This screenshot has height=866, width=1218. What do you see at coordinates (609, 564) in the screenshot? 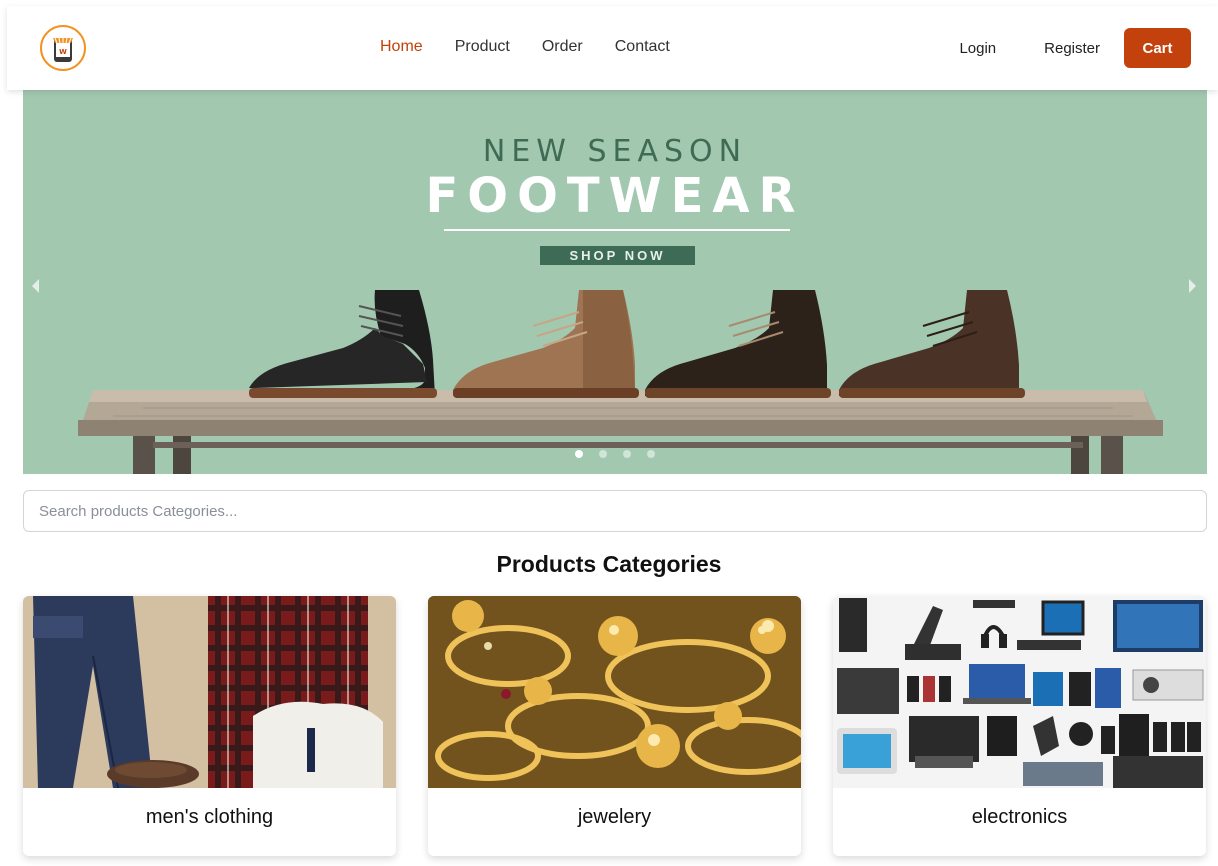
I see `categories-title: Products Categories` at bounding box center [609, 564].